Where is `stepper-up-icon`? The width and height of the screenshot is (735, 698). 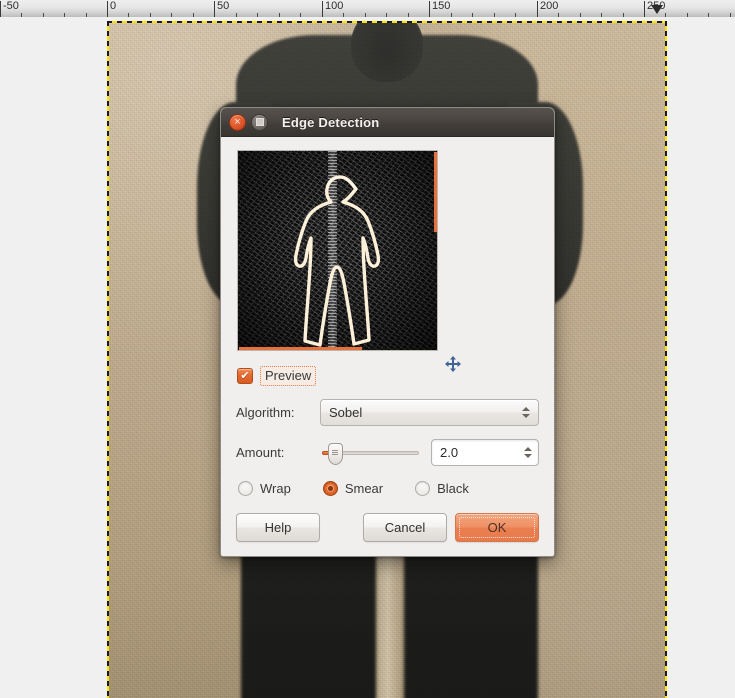
stepper-up-icon is located at coordinates (528, 449).